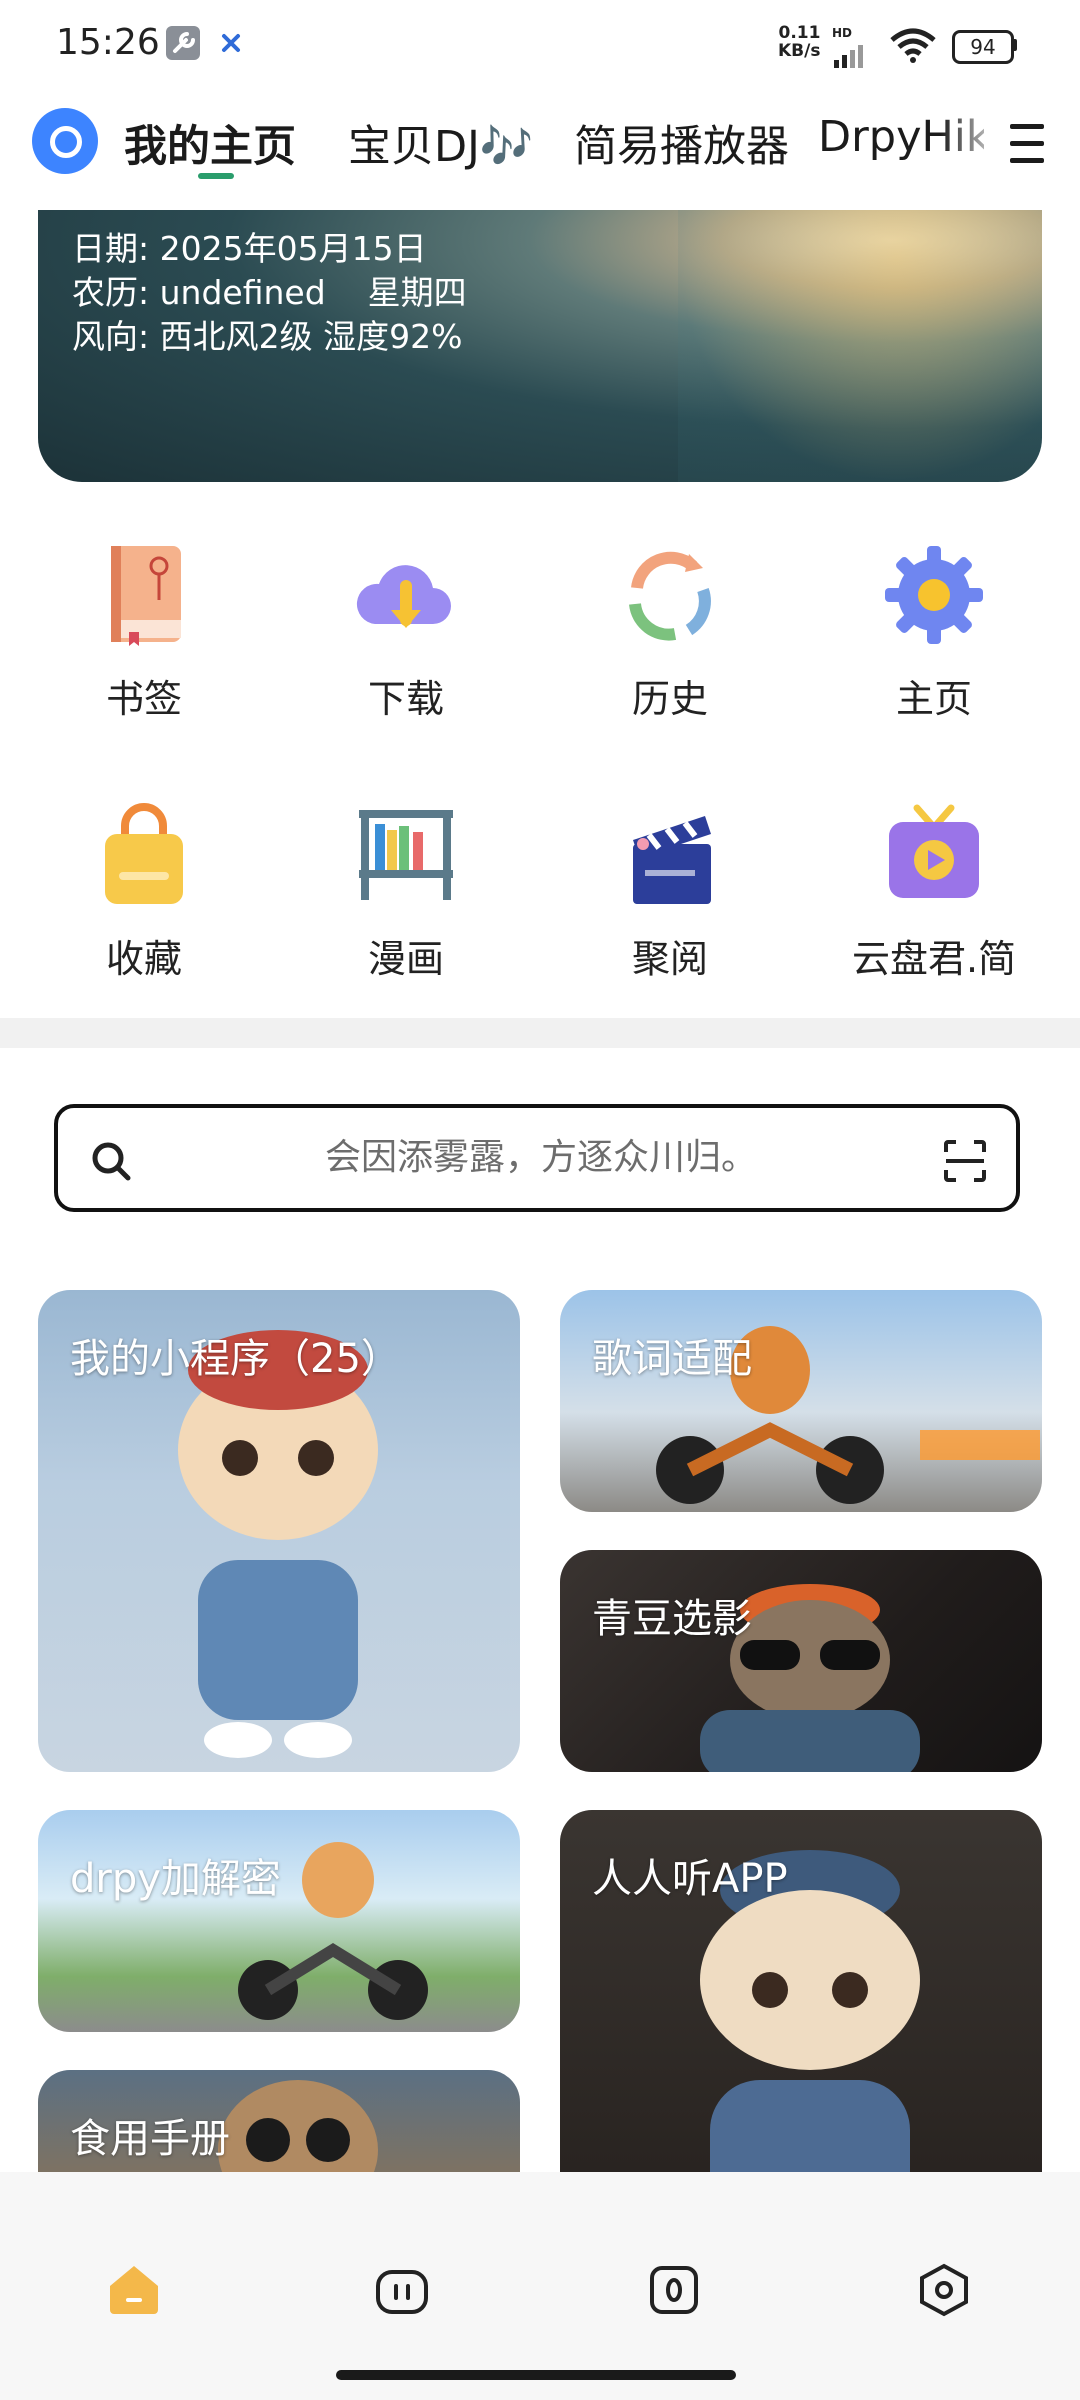  Describe the element at coordinates (801, 1401) in the screenshot. I see `card-lyrics: 歌词适配` at that location.